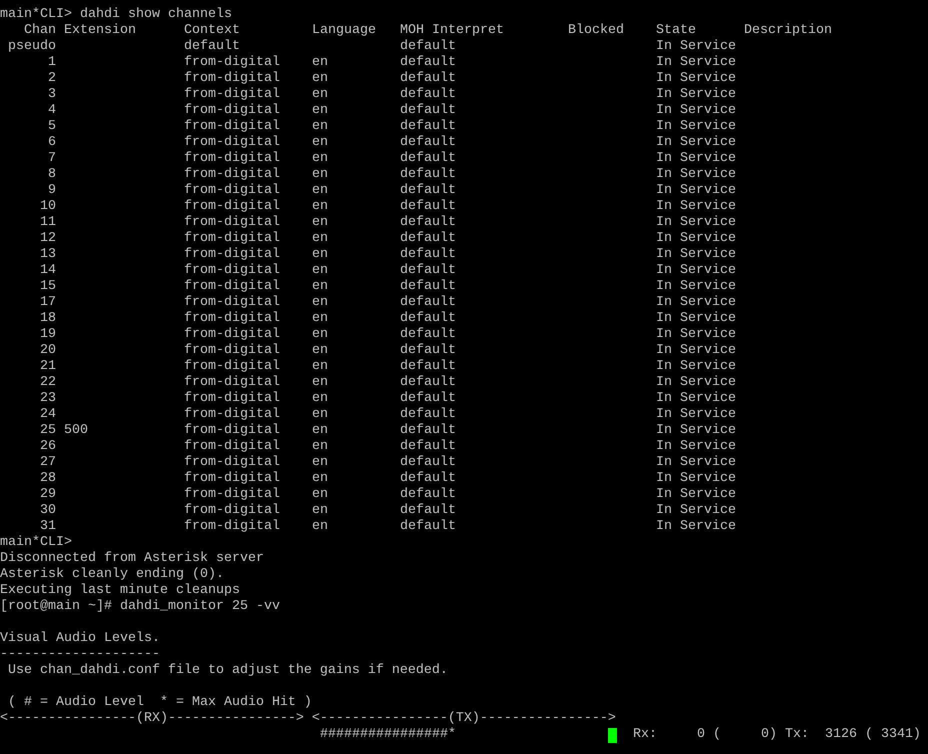  Describe the element at coordinates (777, 735) in the screenshot. I see `audio-counters: Rx: 0 ( 0) Tx: 3126 ( 3341)` at that location.